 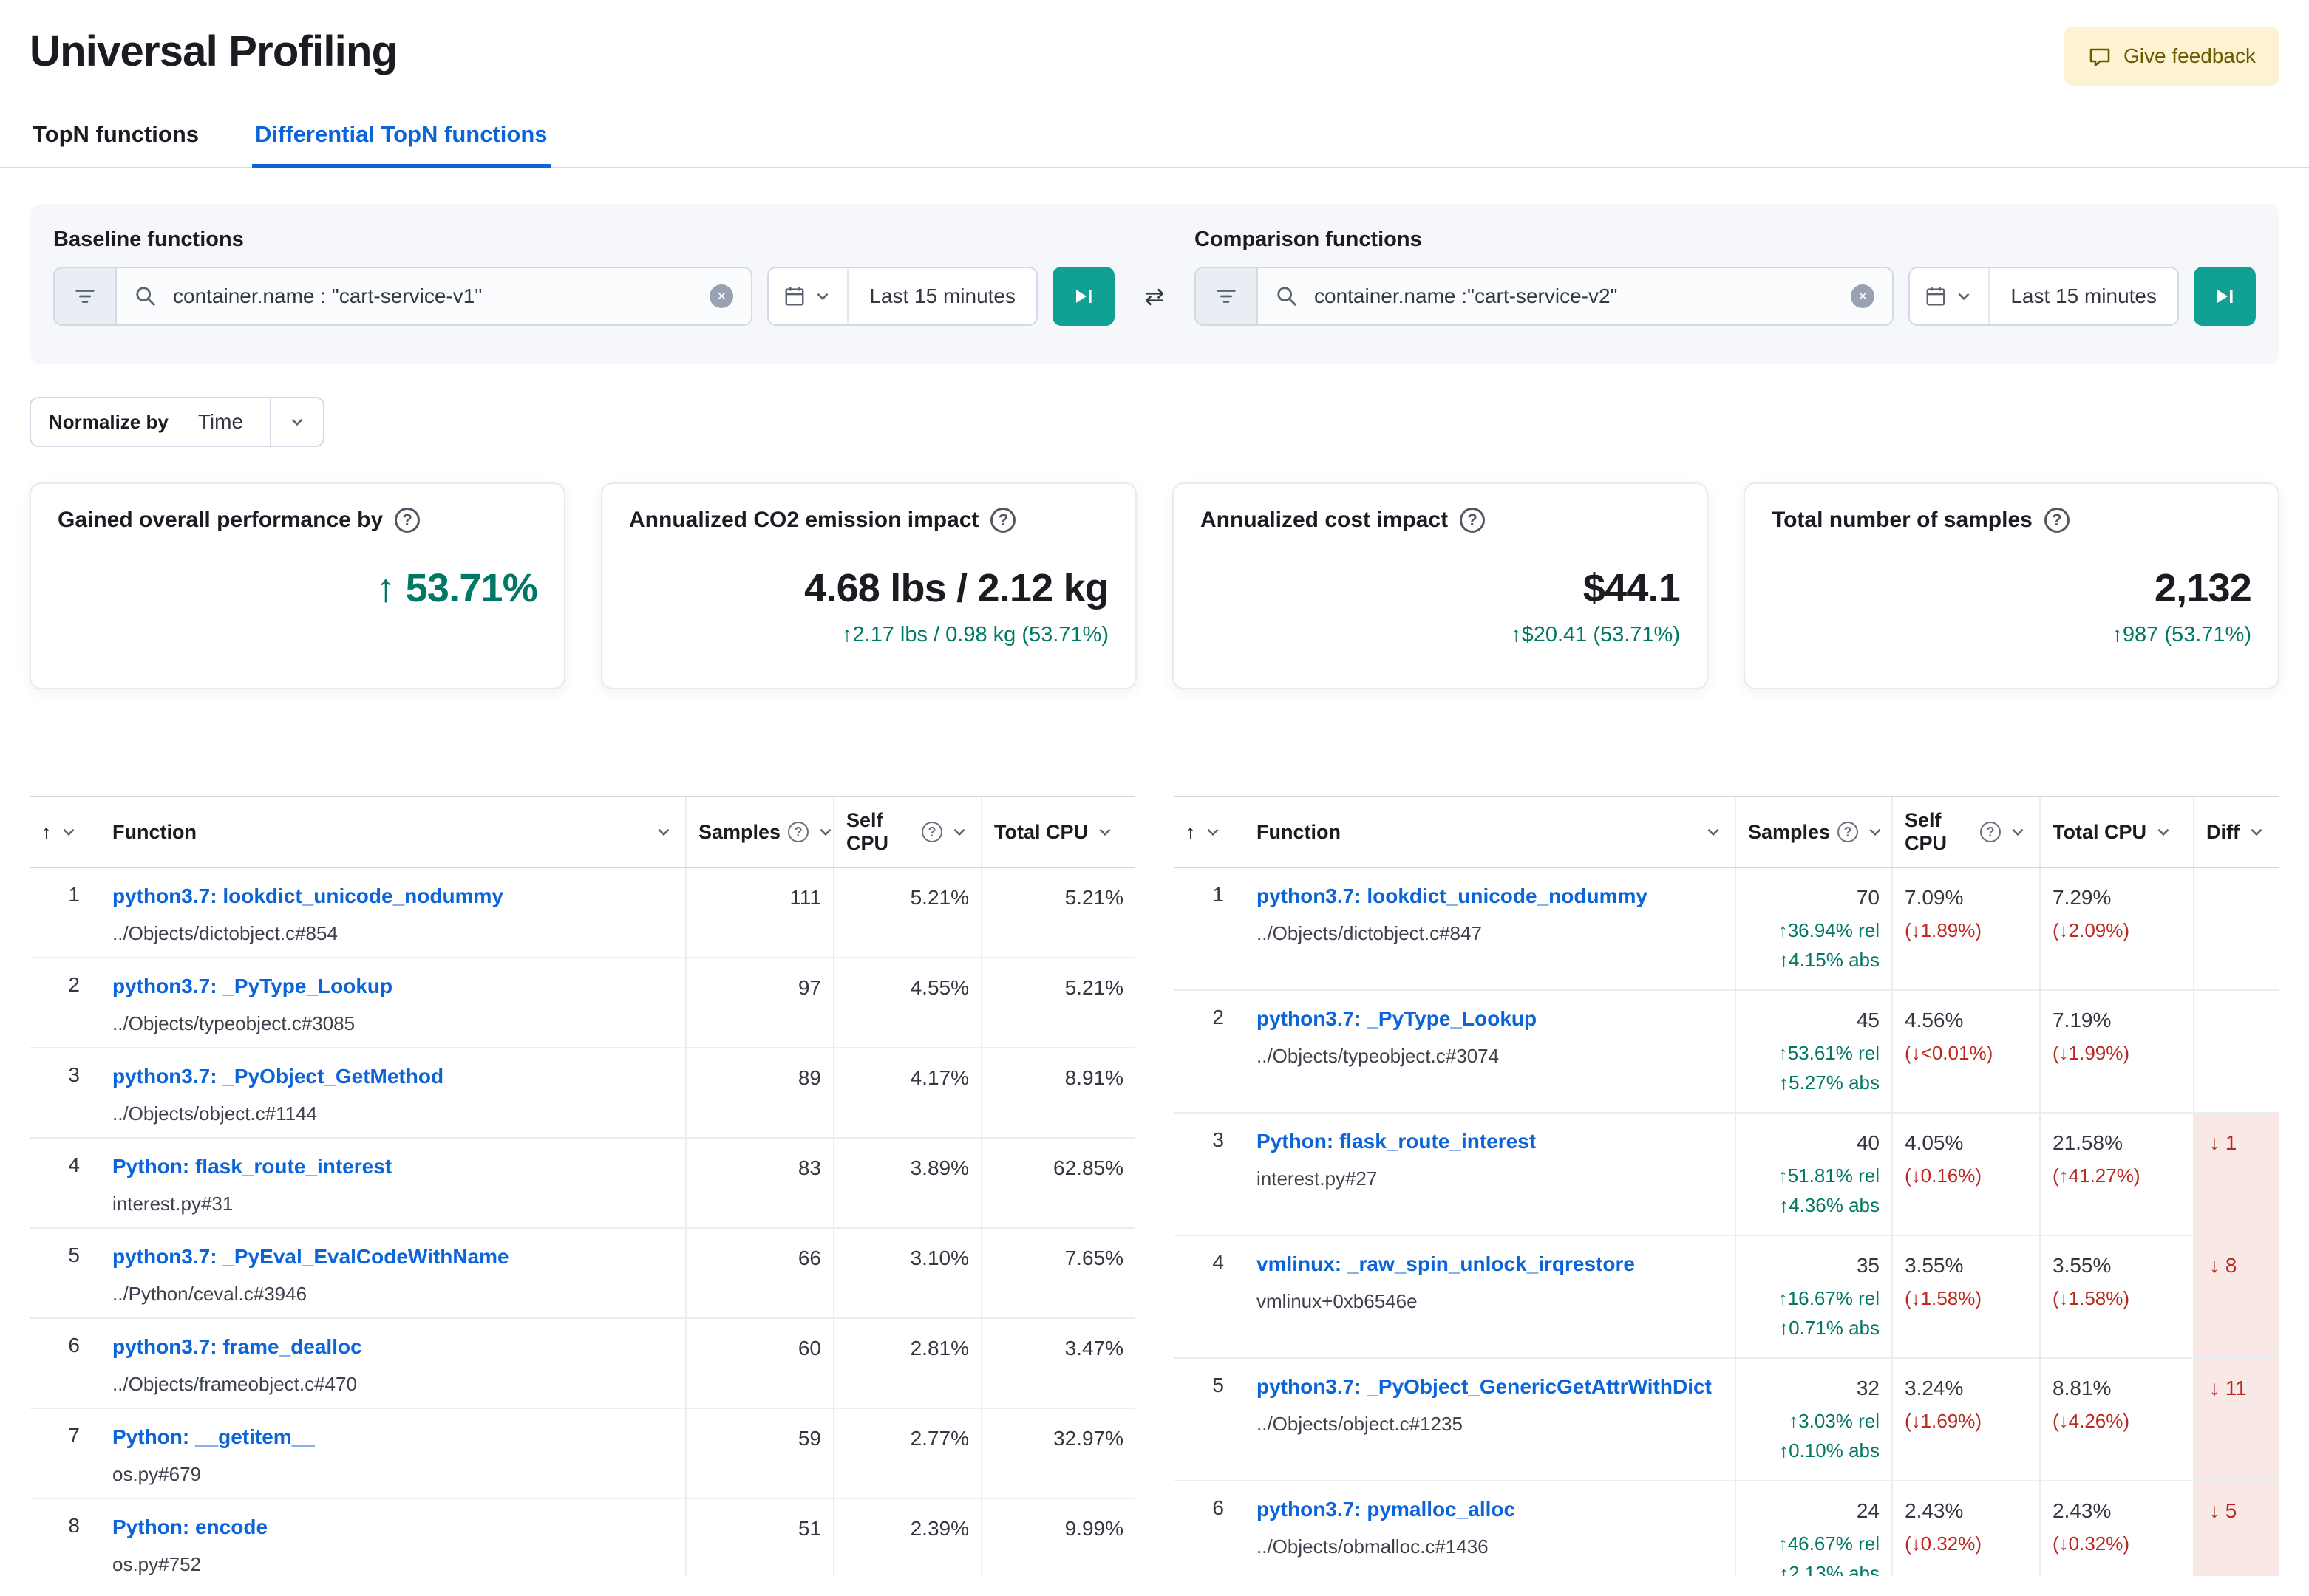 What do you see at coordinates (296, 422) in the screenshot?
I see `normalize-by-dropdown-button` at bounding box center [296, 422].